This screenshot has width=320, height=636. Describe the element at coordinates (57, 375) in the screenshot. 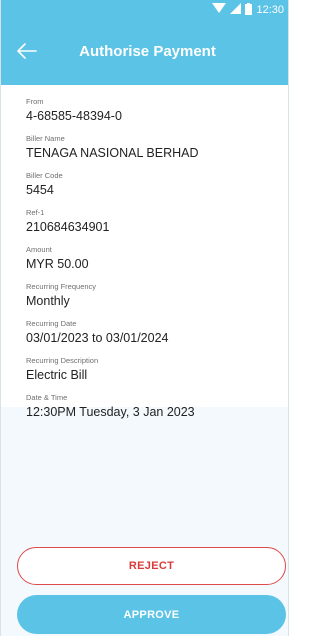

I see `field-value: Electric Bill` at that location.